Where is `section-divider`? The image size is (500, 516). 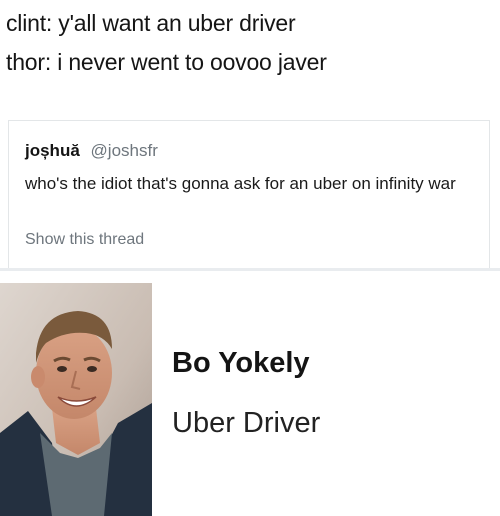
section-divider is located at coordinates (250, 269).